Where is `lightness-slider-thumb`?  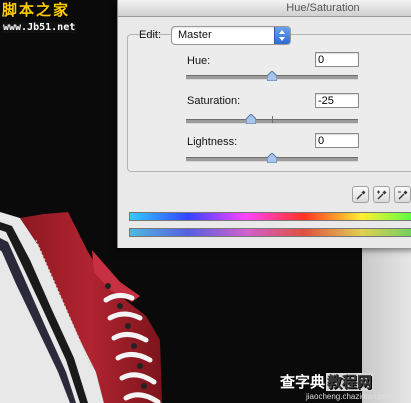 lightness-slider-thumb is located at coordinates (272, 158).